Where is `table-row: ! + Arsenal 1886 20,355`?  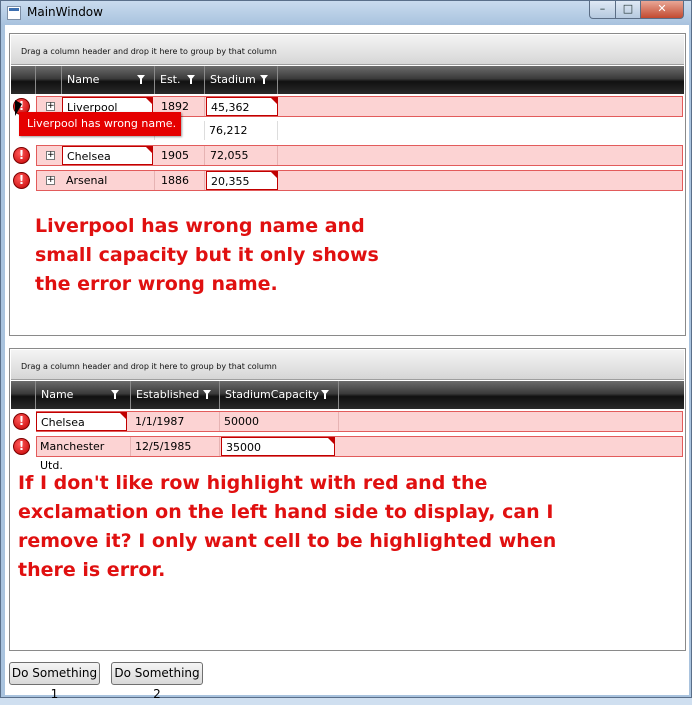
table-row: ! + Arsenal 1886 20,355 is located at coordinates (347, 180).